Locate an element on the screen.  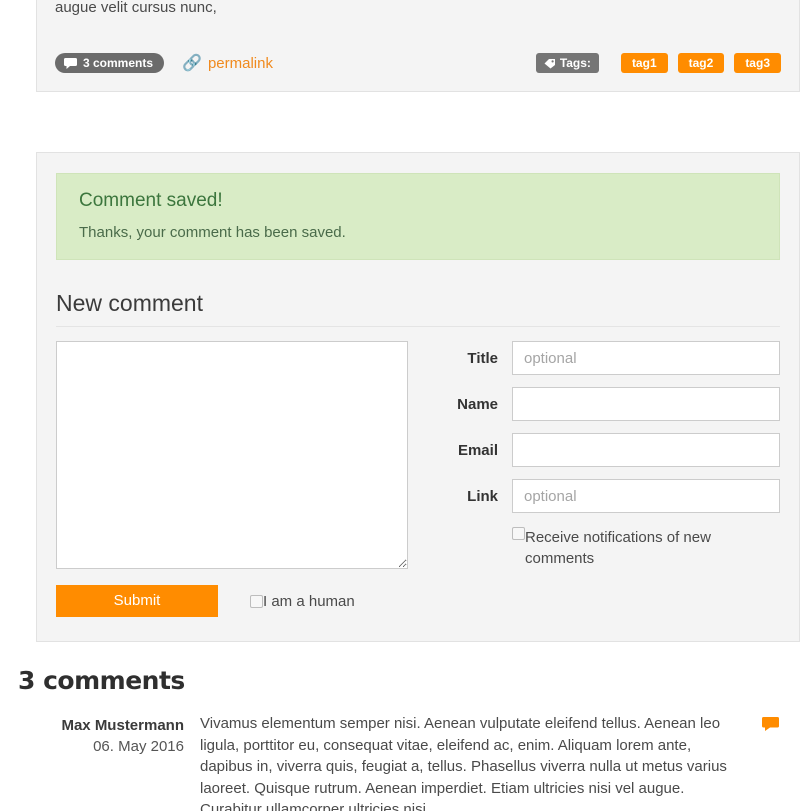
link-label: Link is located at coordinates (482, 496).